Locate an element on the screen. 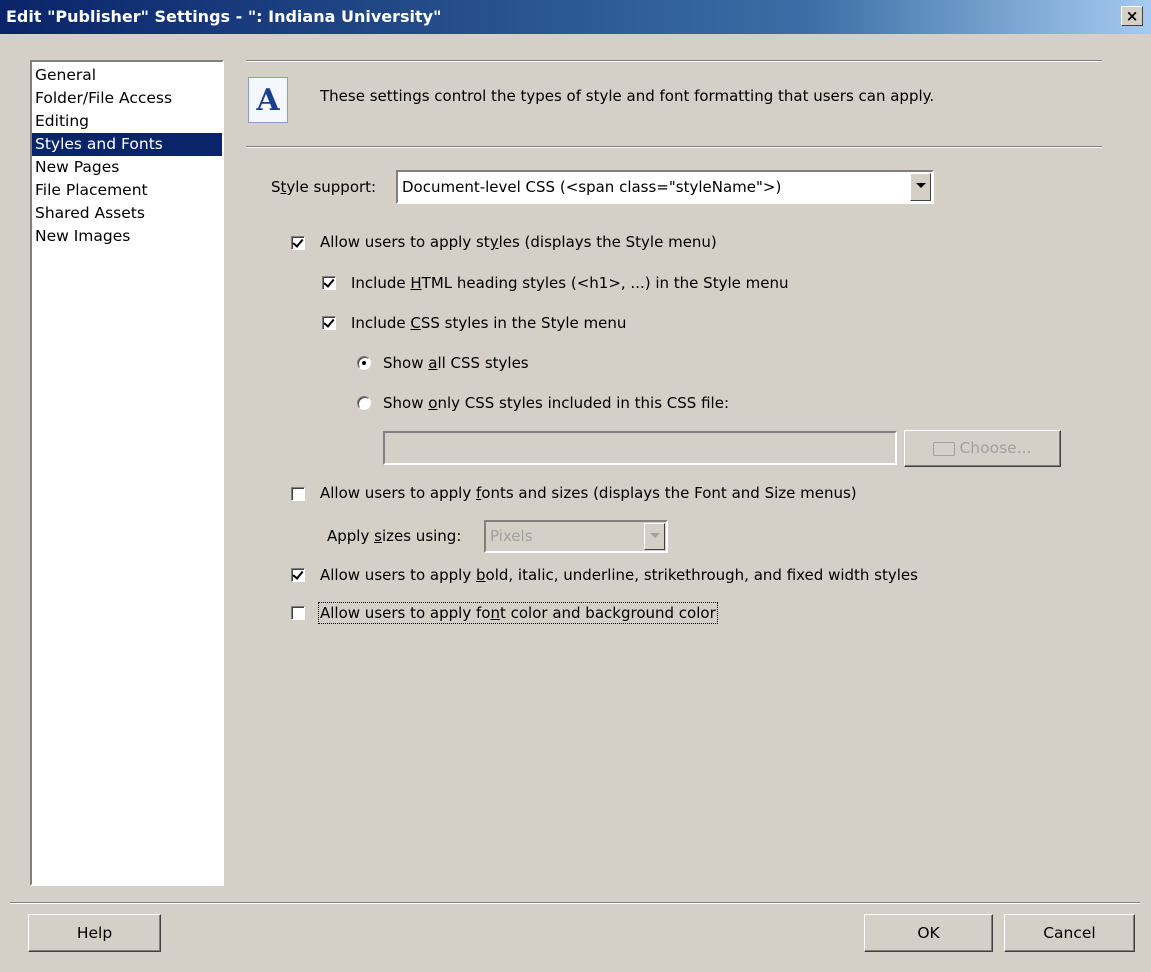 The image size is (1151, 972). nav-item-new-images: New Images is located at coordinates (127, 236).